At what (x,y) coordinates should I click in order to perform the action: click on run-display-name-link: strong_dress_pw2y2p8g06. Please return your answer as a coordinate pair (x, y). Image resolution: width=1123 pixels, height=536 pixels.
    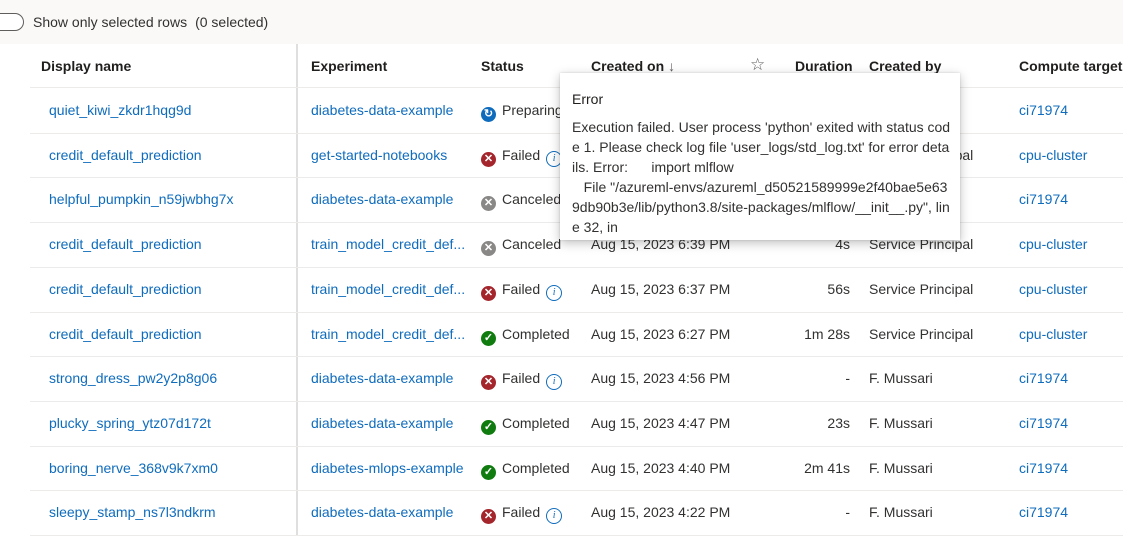
    Looking at the image, I should click on (133, 378).